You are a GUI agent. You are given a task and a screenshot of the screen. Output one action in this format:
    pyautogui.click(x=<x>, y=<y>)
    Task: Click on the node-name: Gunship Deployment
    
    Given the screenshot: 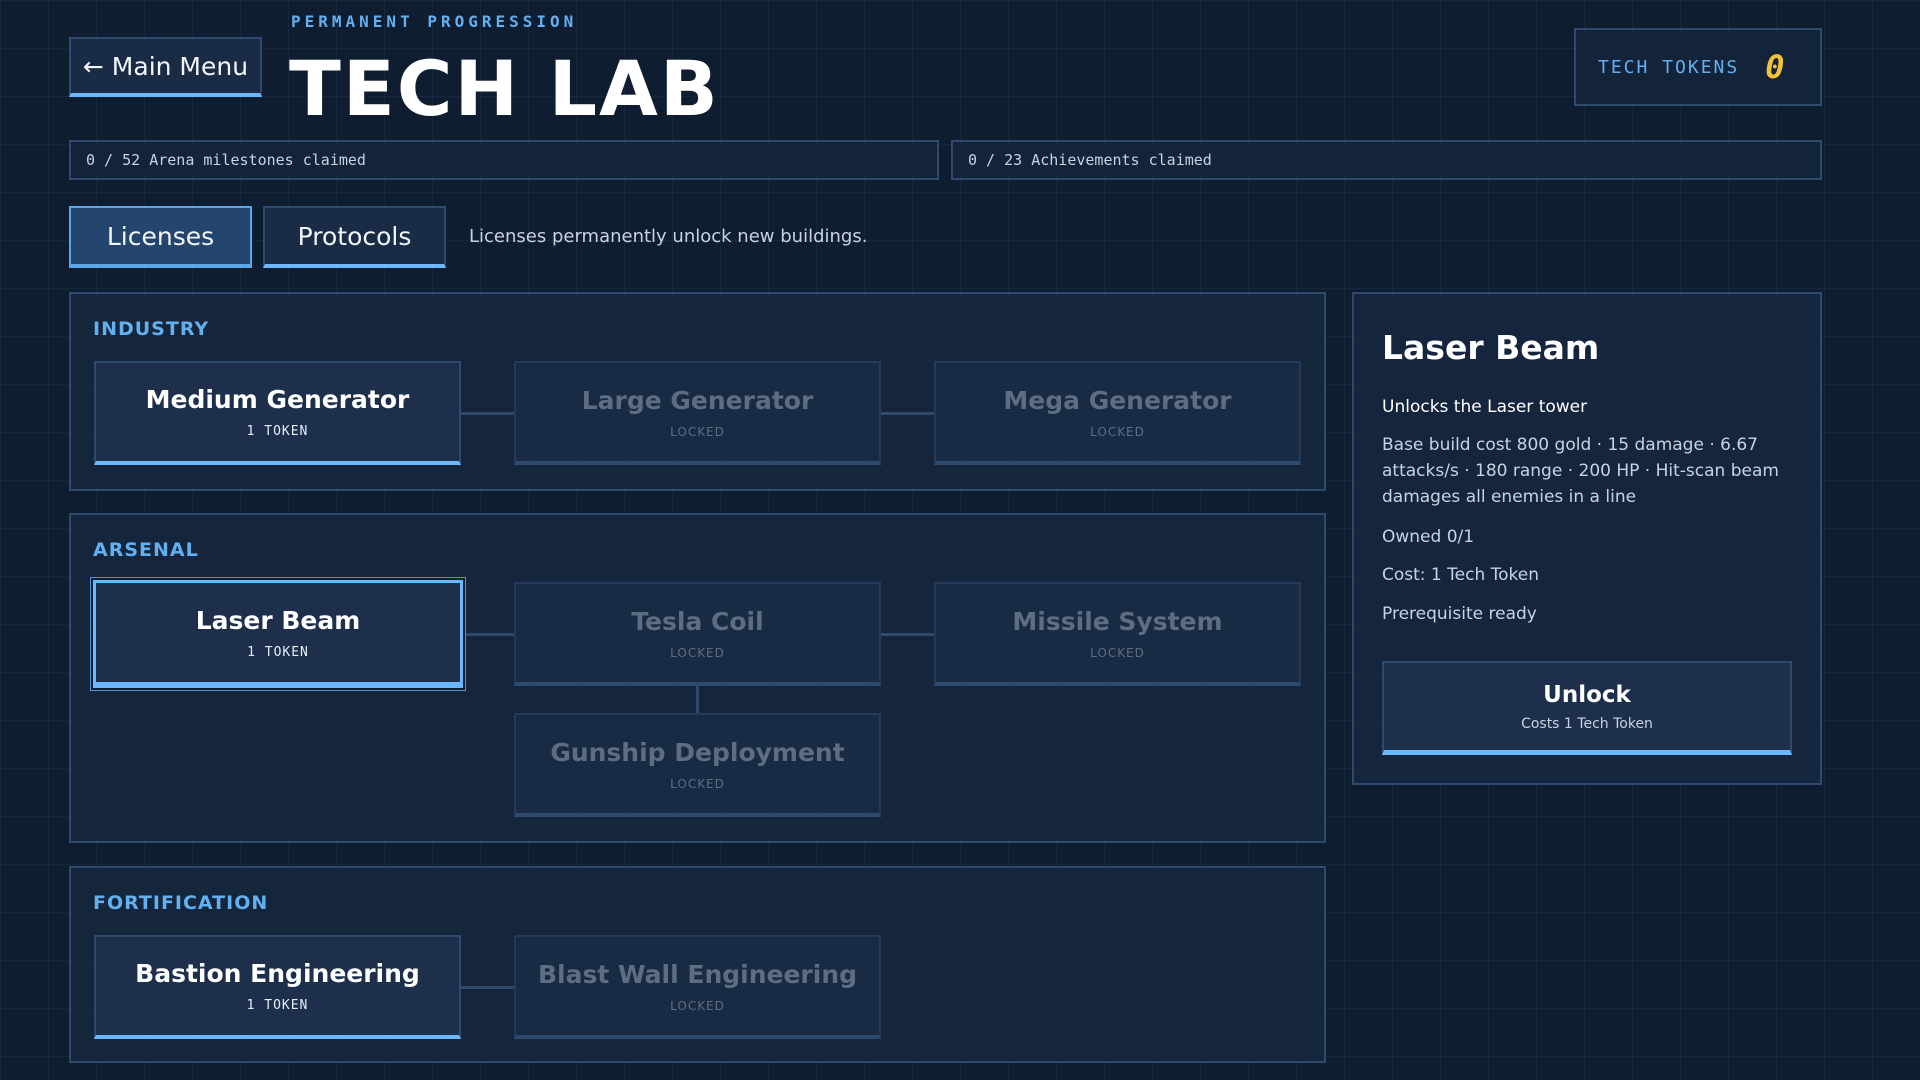 What is the action you would take?
    pyautogui.click(x=697, y=752)
    